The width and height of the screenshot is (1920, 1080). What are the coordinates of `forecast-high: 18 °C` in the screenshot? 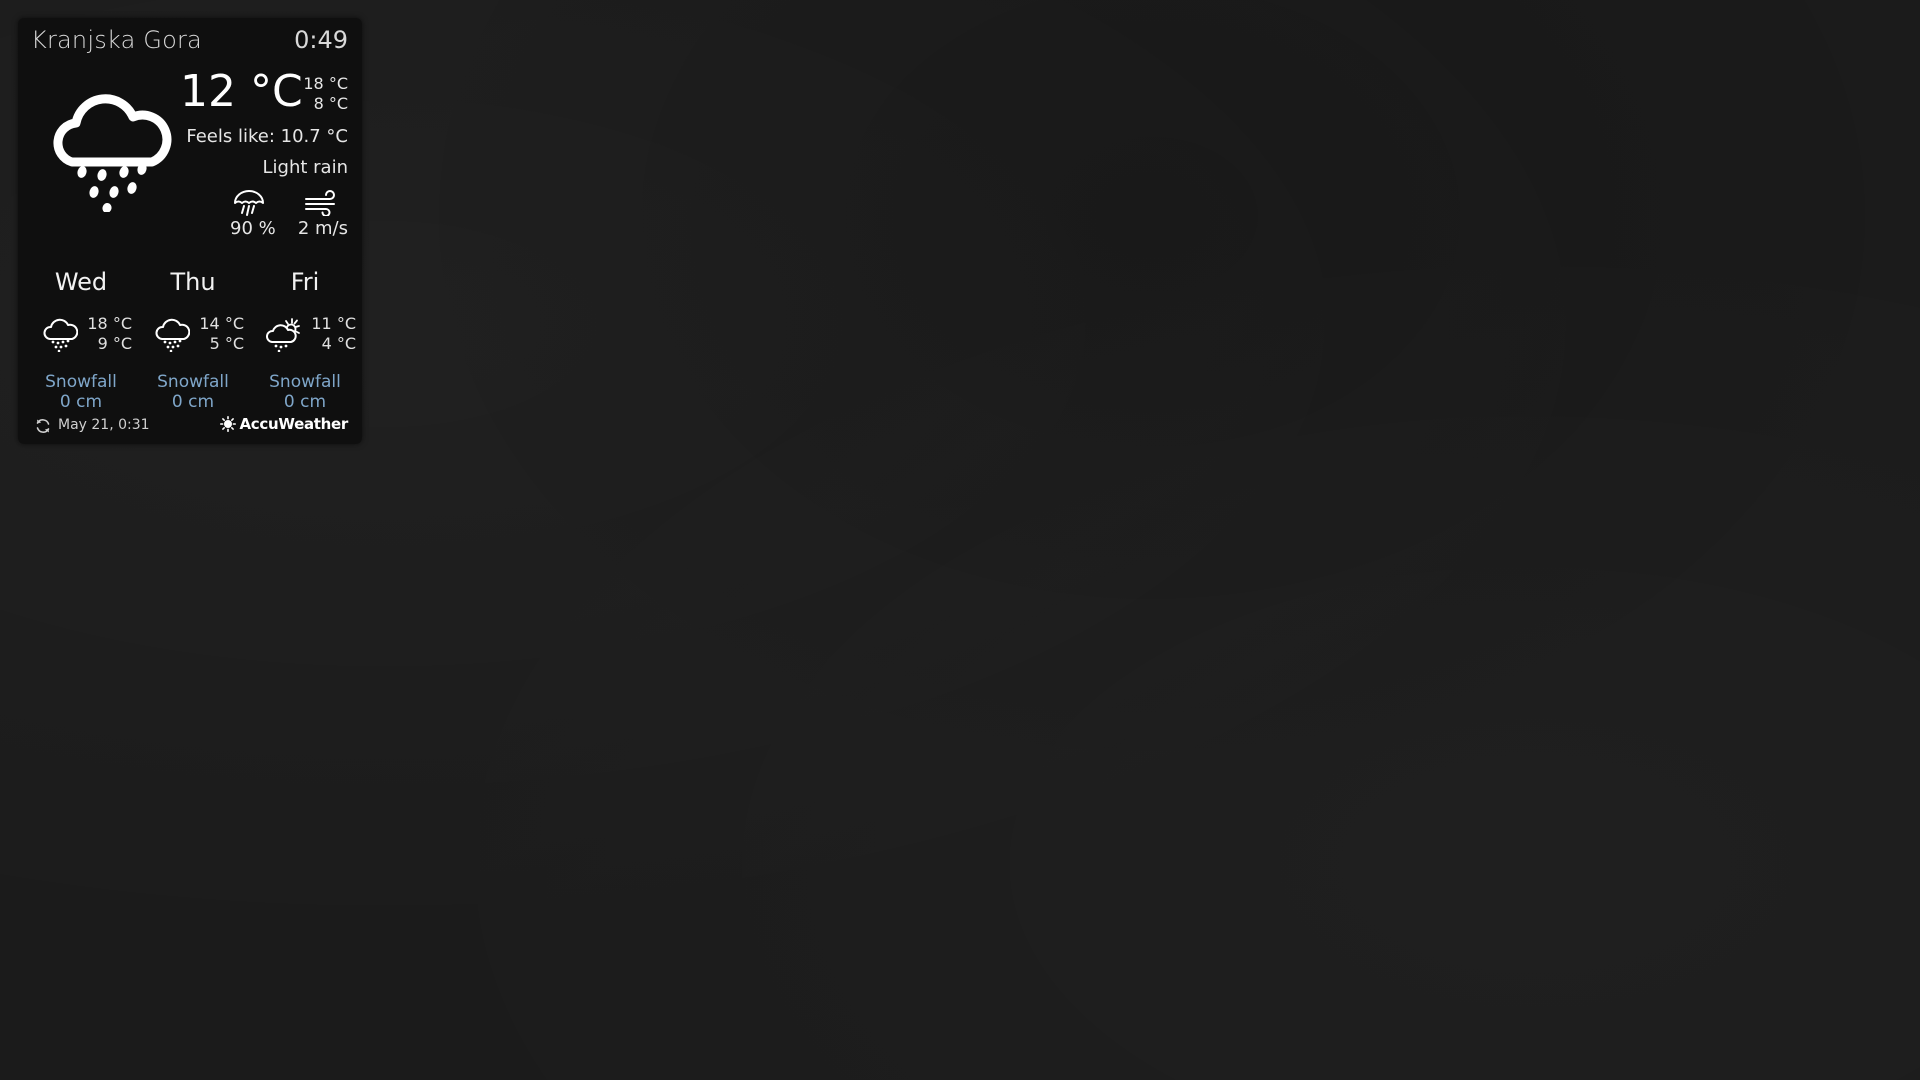 It's located at (109, 323).